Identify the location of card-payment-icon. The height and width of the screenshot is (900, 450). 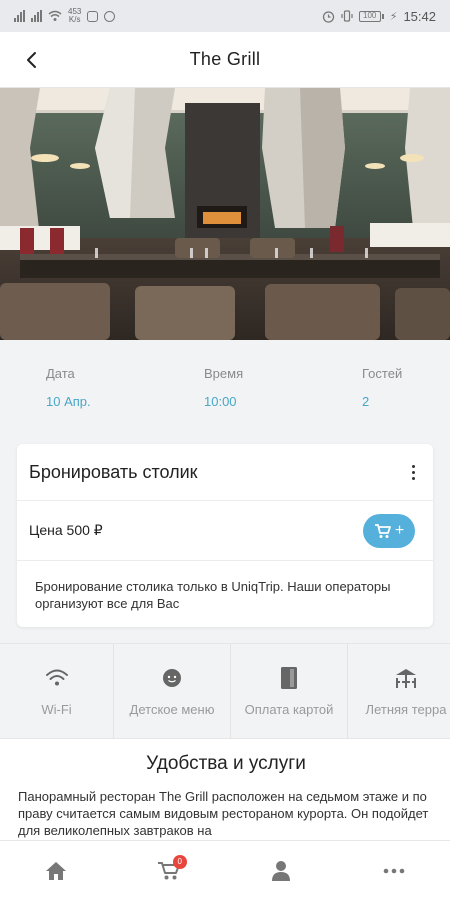
(289, 678).